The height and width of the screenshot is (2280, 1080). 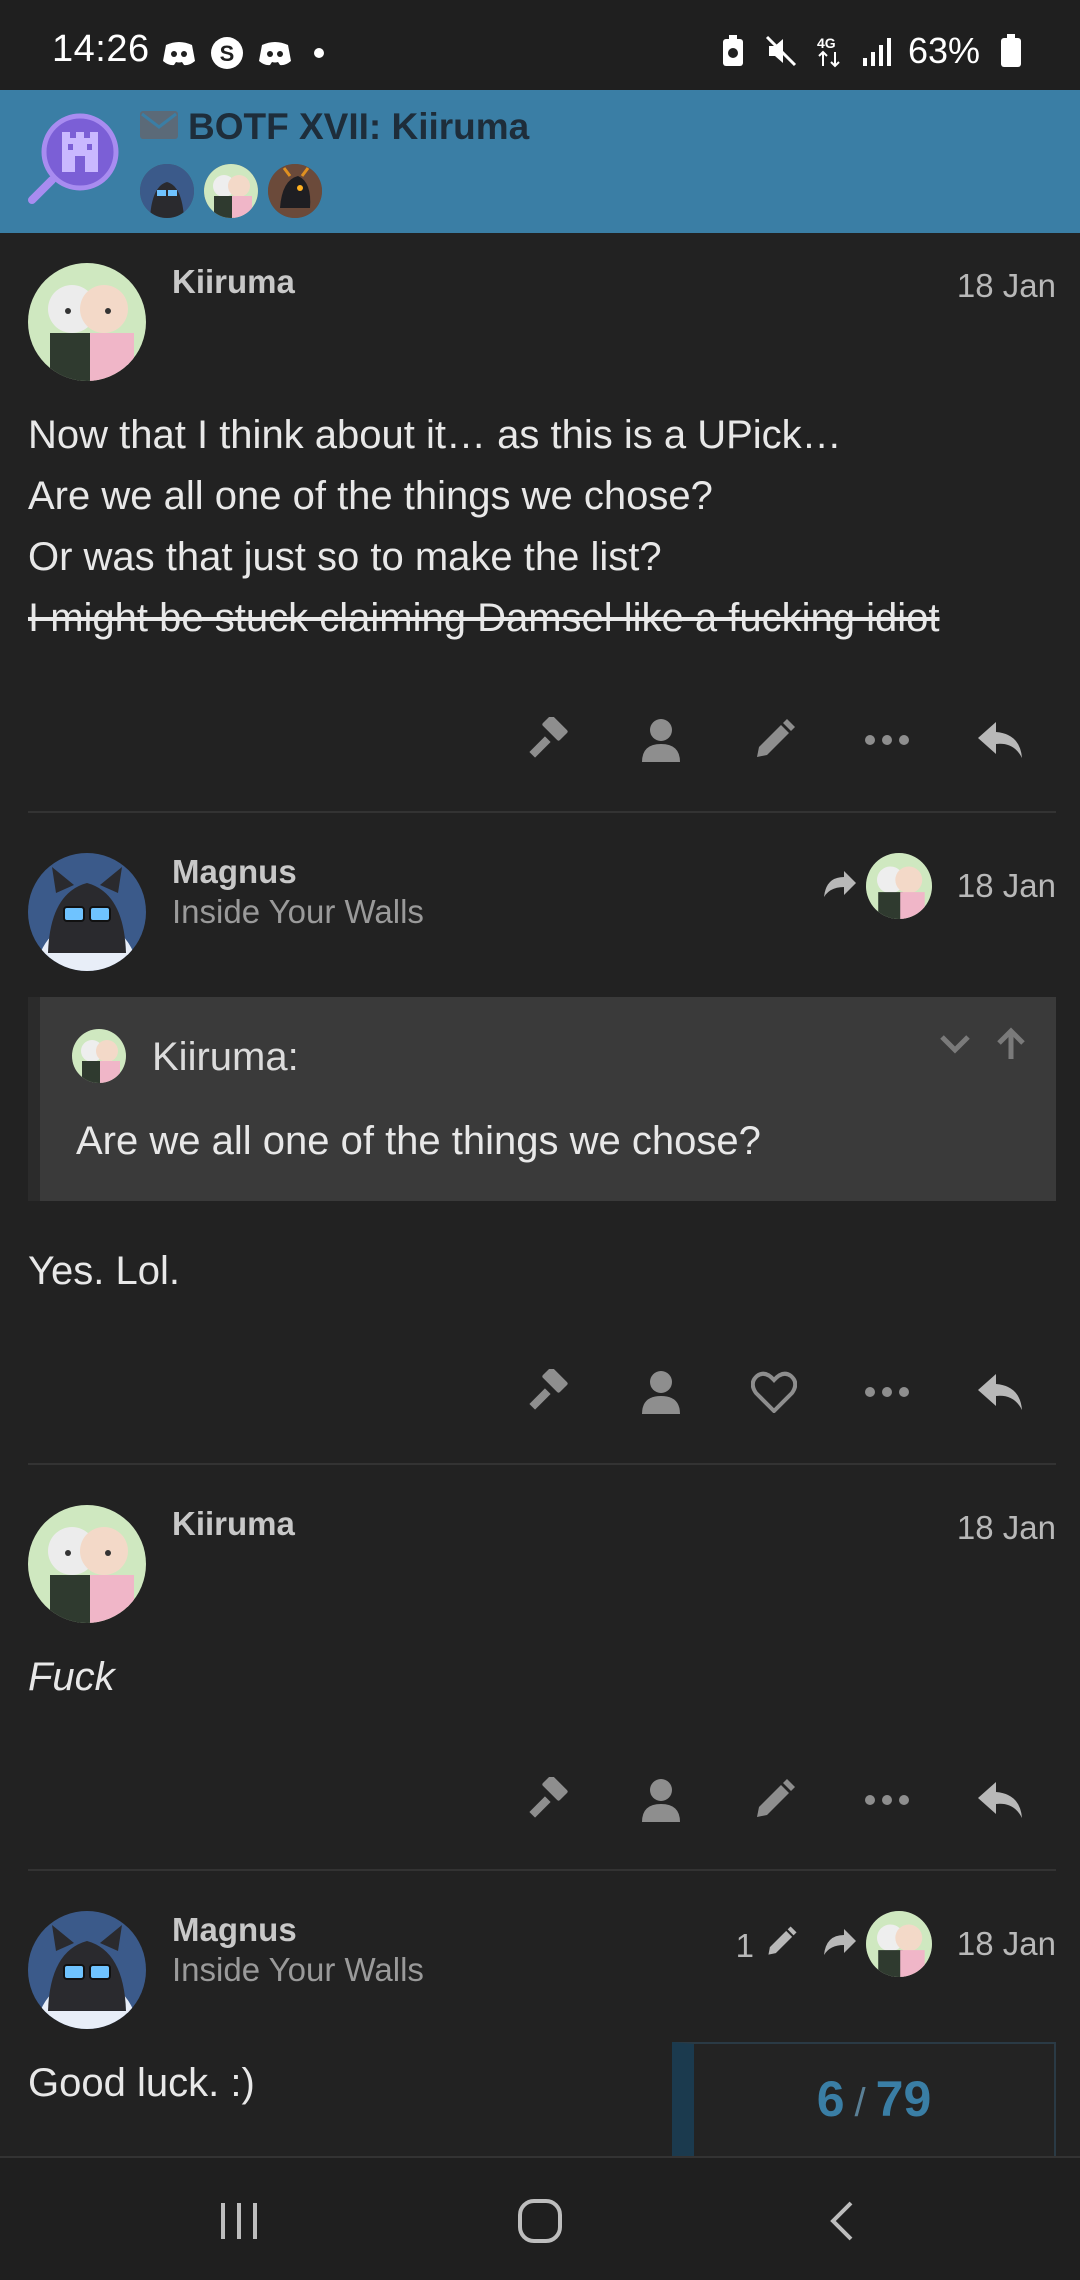 What do you see at coordinates (319, 53) in the screenshot?
I see `more-notifications-dot` at bounding box center [319, 53].